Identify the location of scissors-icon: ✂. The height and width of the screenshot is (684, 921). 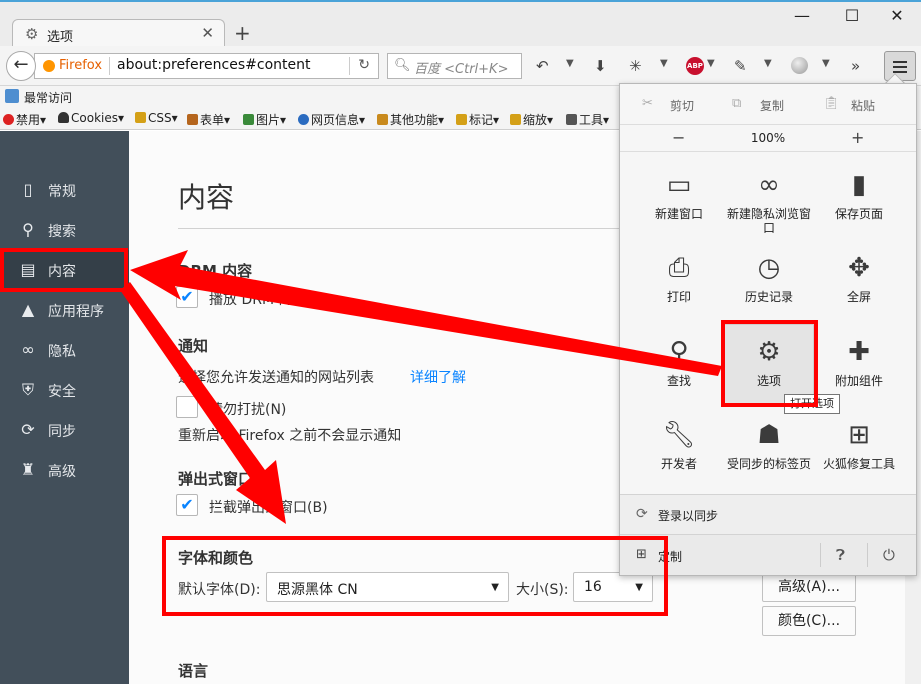
(647, 103).